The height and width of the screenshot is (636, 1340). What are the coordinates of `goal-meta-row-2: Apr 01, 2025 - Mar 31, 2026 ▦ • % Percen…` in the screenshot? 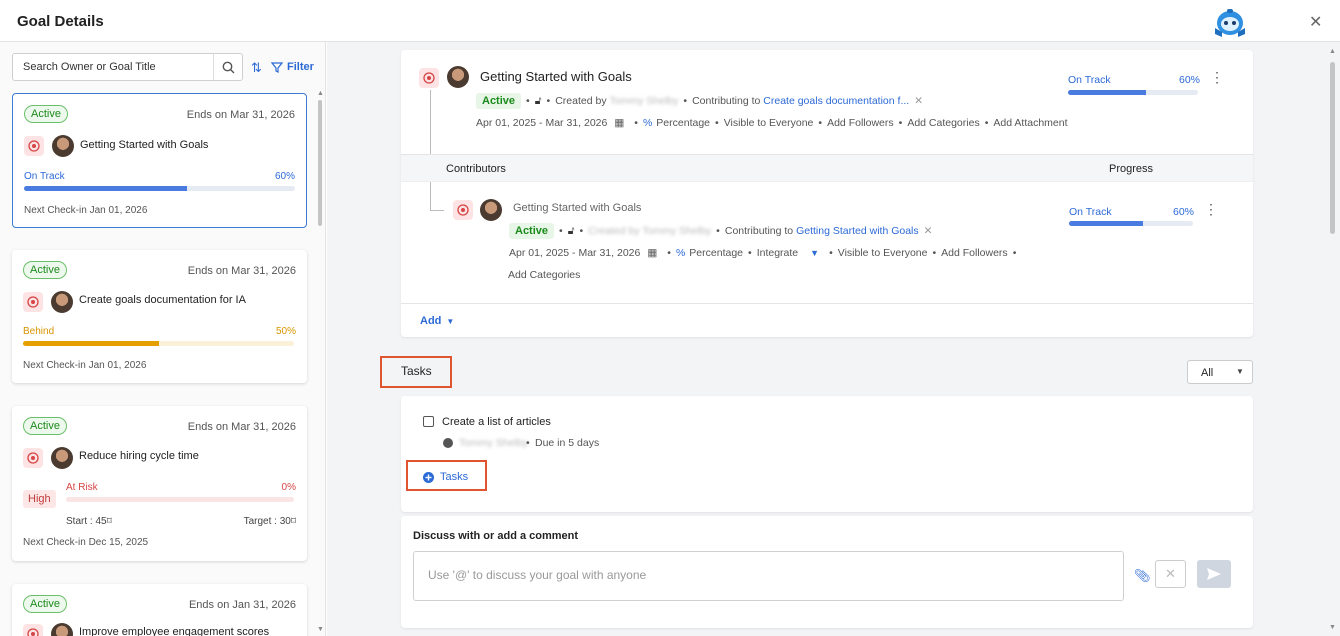 It's located at (772, 123).